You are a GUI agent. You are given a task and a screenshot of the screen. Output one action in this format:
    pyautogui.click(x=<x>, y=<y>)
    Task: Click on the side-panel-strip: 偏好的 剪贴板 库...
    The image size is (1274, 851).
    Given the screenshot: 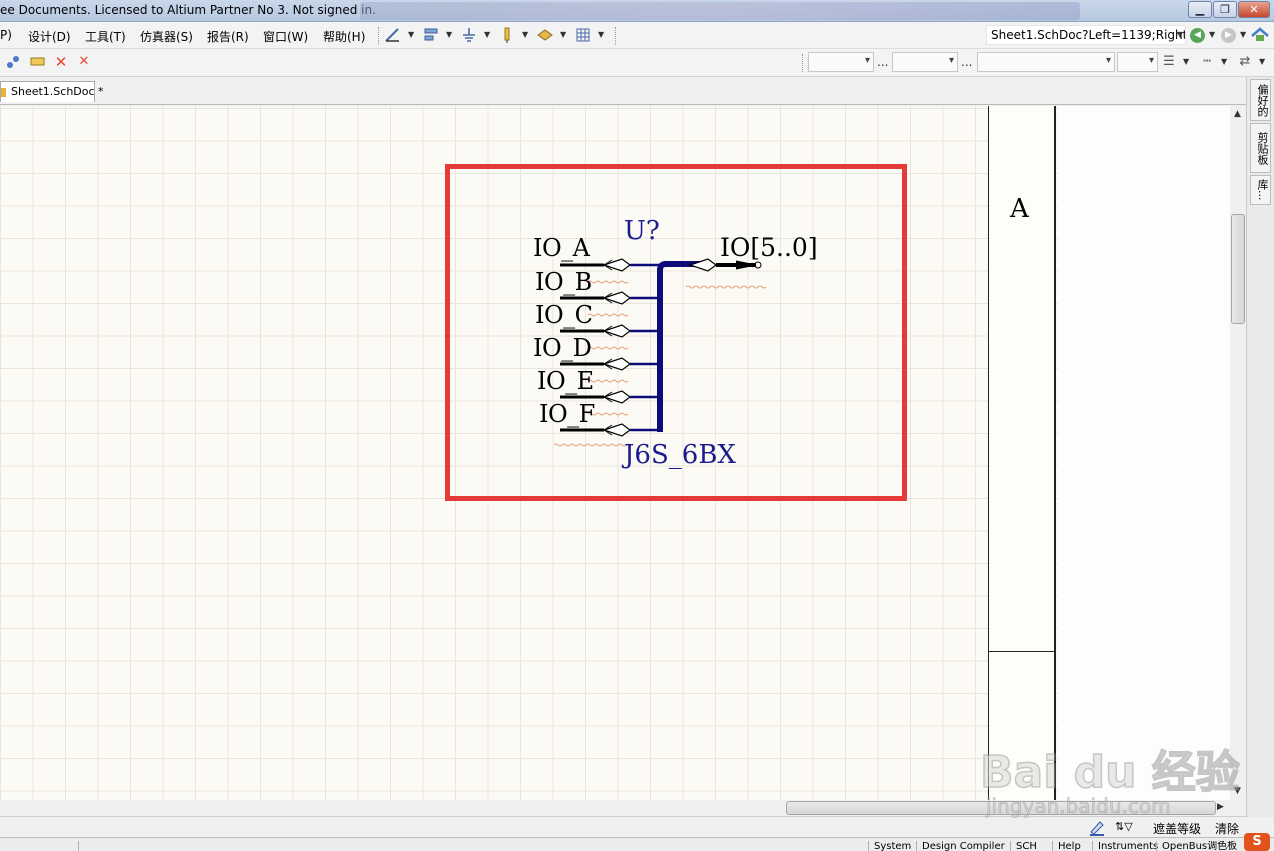 What is the action you would take?
    pyautogui.click(x=1260, y=447)
    